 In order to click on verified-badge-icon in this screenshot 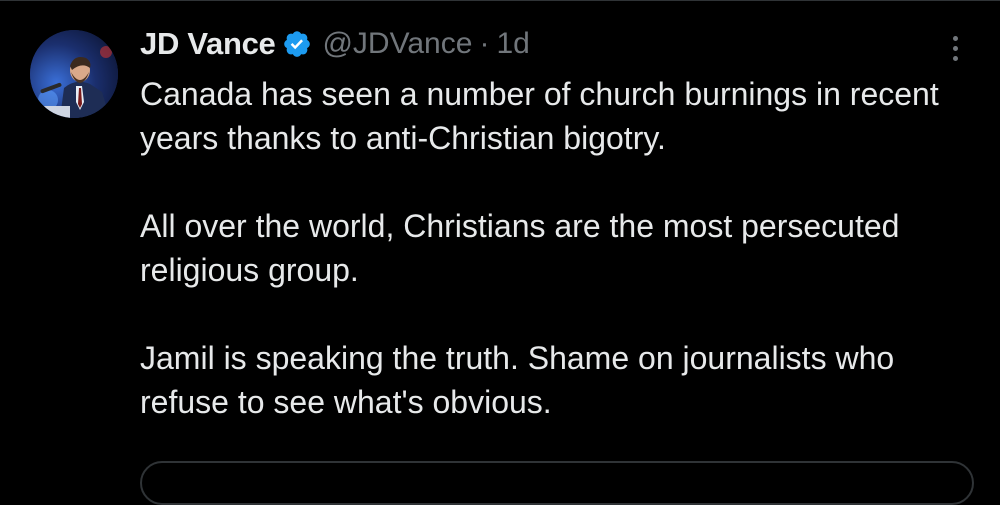, I will do `click(297, 44)`.